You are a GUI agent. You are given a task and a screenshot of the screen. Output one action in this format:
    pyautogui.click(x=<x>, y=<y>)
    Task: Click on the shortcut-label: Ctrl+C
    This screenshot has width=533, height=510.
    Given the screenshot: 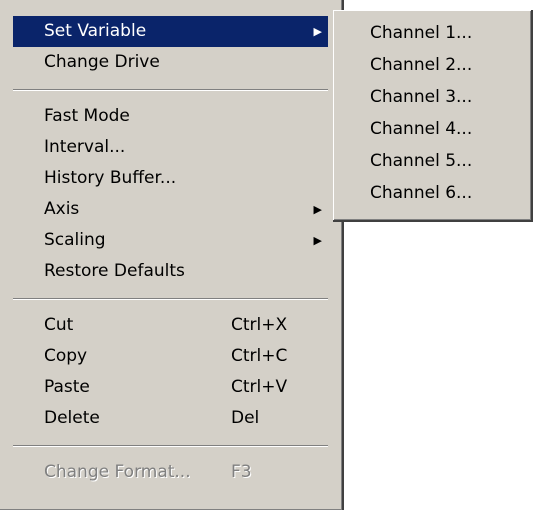 What is the action you would take?
    pyautogui.click(x=259, y=356)
    